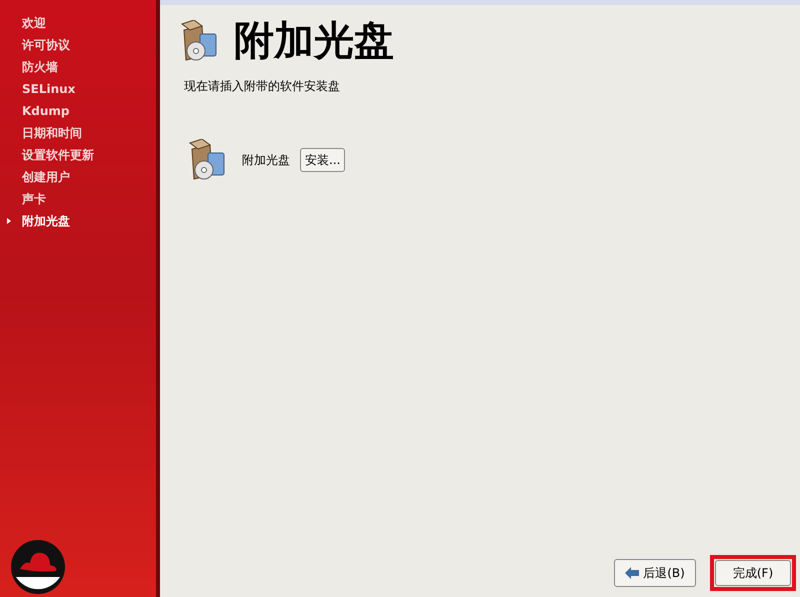 The width and height of the screenshot is (800, 597). Describe the element at coordinates (48, 133) in the screenshot. I see `sidebar-item: 日期和时间` at that location.